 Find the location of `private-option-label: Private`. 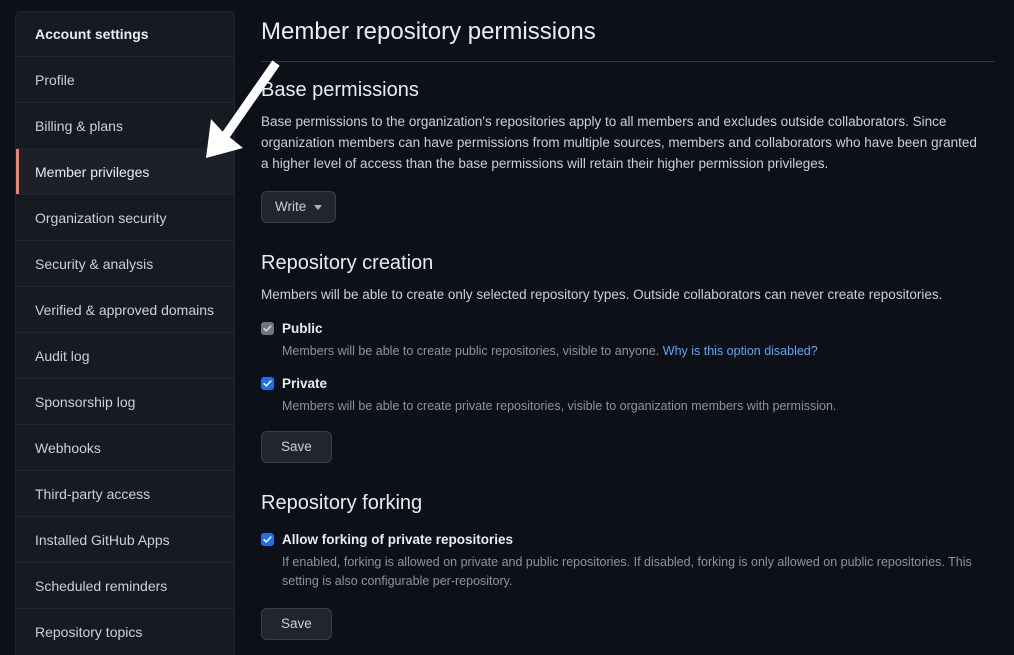

private-option-label: Private is located at coordinates (305, 384).